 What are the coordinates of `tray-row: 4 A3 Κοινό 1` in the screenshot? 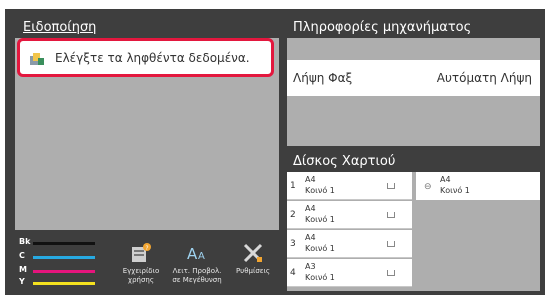 It's located at (349, 273).